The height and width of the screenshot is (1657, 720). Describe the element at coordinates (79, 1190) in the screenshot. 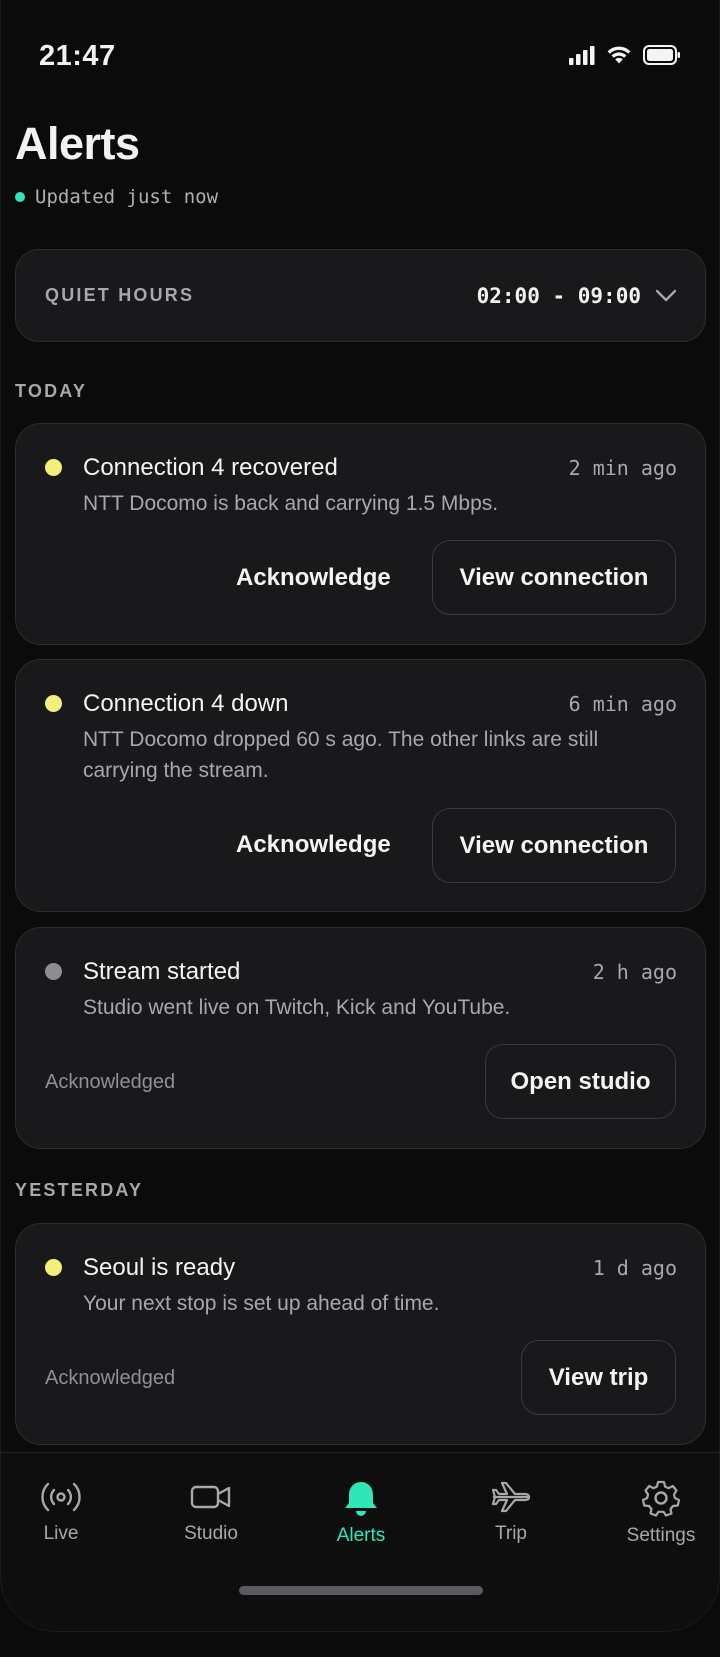

I see `section-label-yesterday: YESTERDAY` at that location.